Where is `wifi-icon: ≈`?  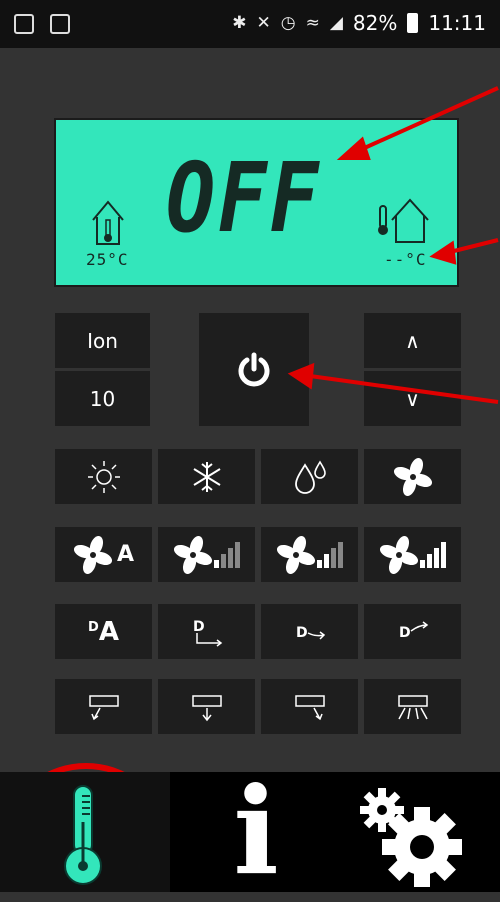
wifi-icon: ≈ is located at coordinates (312, 23).